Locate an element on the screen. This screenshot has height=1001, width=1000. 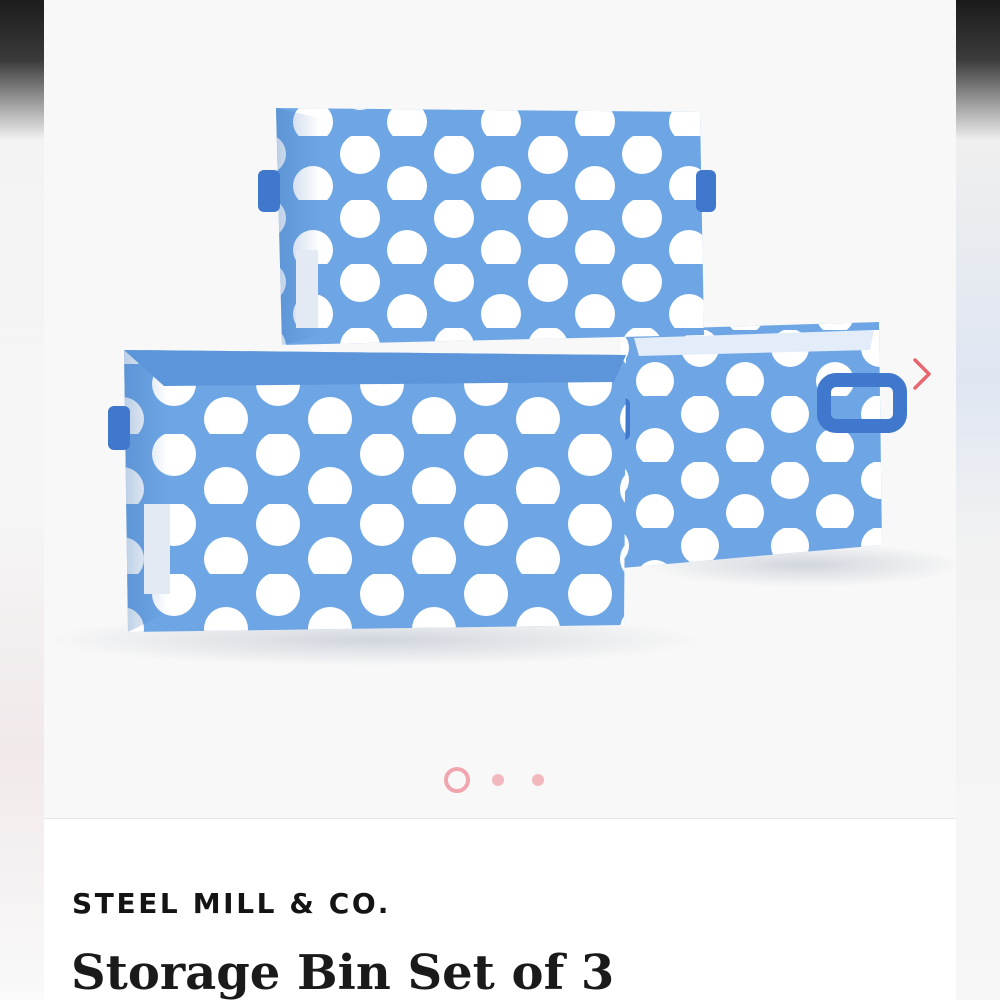
screen-edge-left is located at coordinates (22, 500).